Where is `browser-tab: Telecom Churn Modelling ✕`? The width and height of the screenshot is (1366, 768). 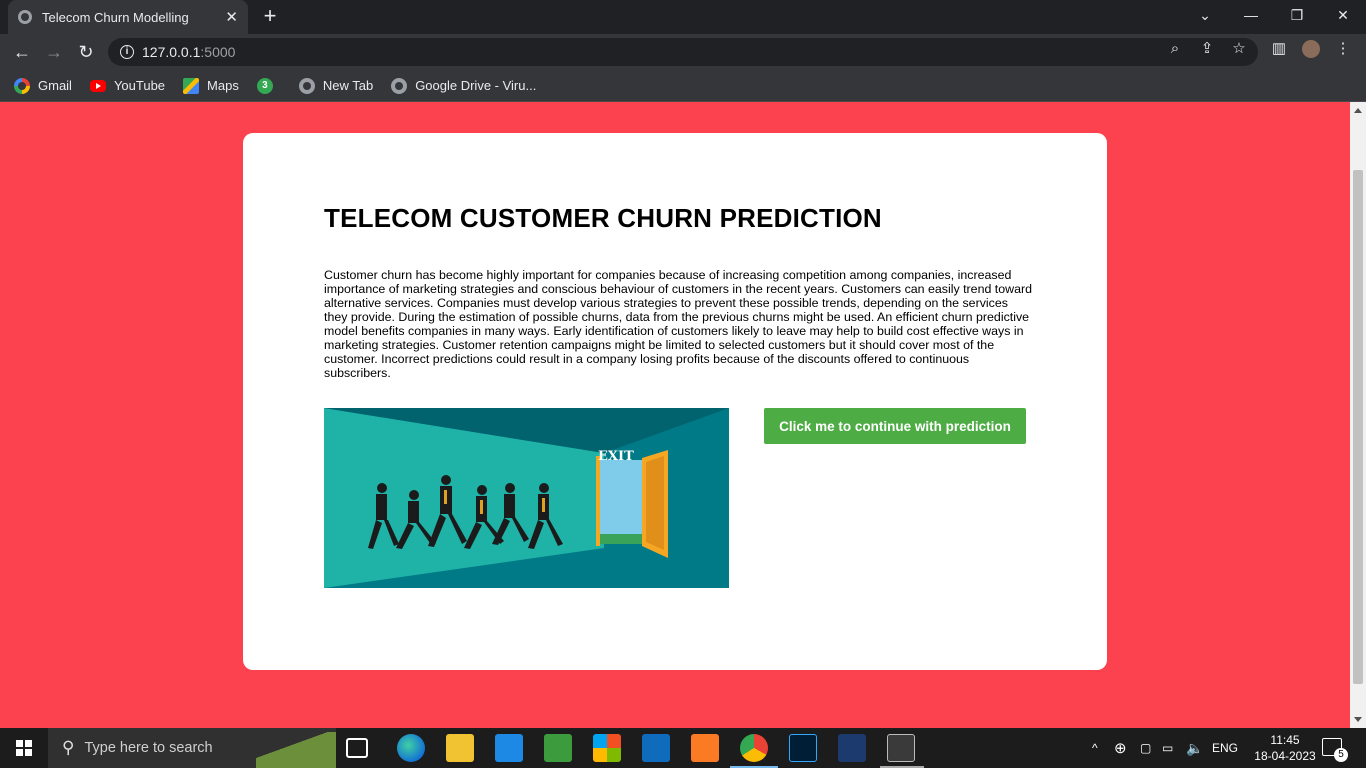
browser-tab: Telecom Churn Modelling ✕ is located at coordinates (128, 17).